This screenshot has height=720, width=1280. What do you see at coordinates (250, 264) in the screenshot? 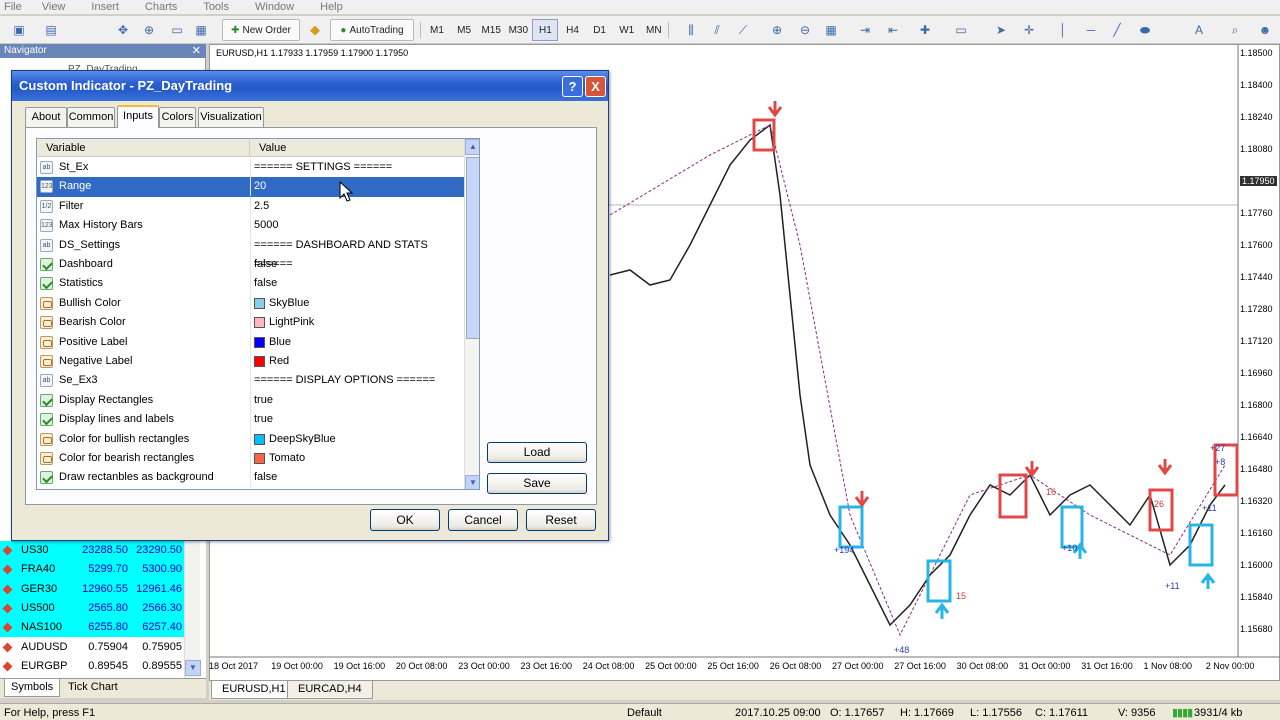
I see `input-row: Dashboard false` at bounding box center [250, 264].